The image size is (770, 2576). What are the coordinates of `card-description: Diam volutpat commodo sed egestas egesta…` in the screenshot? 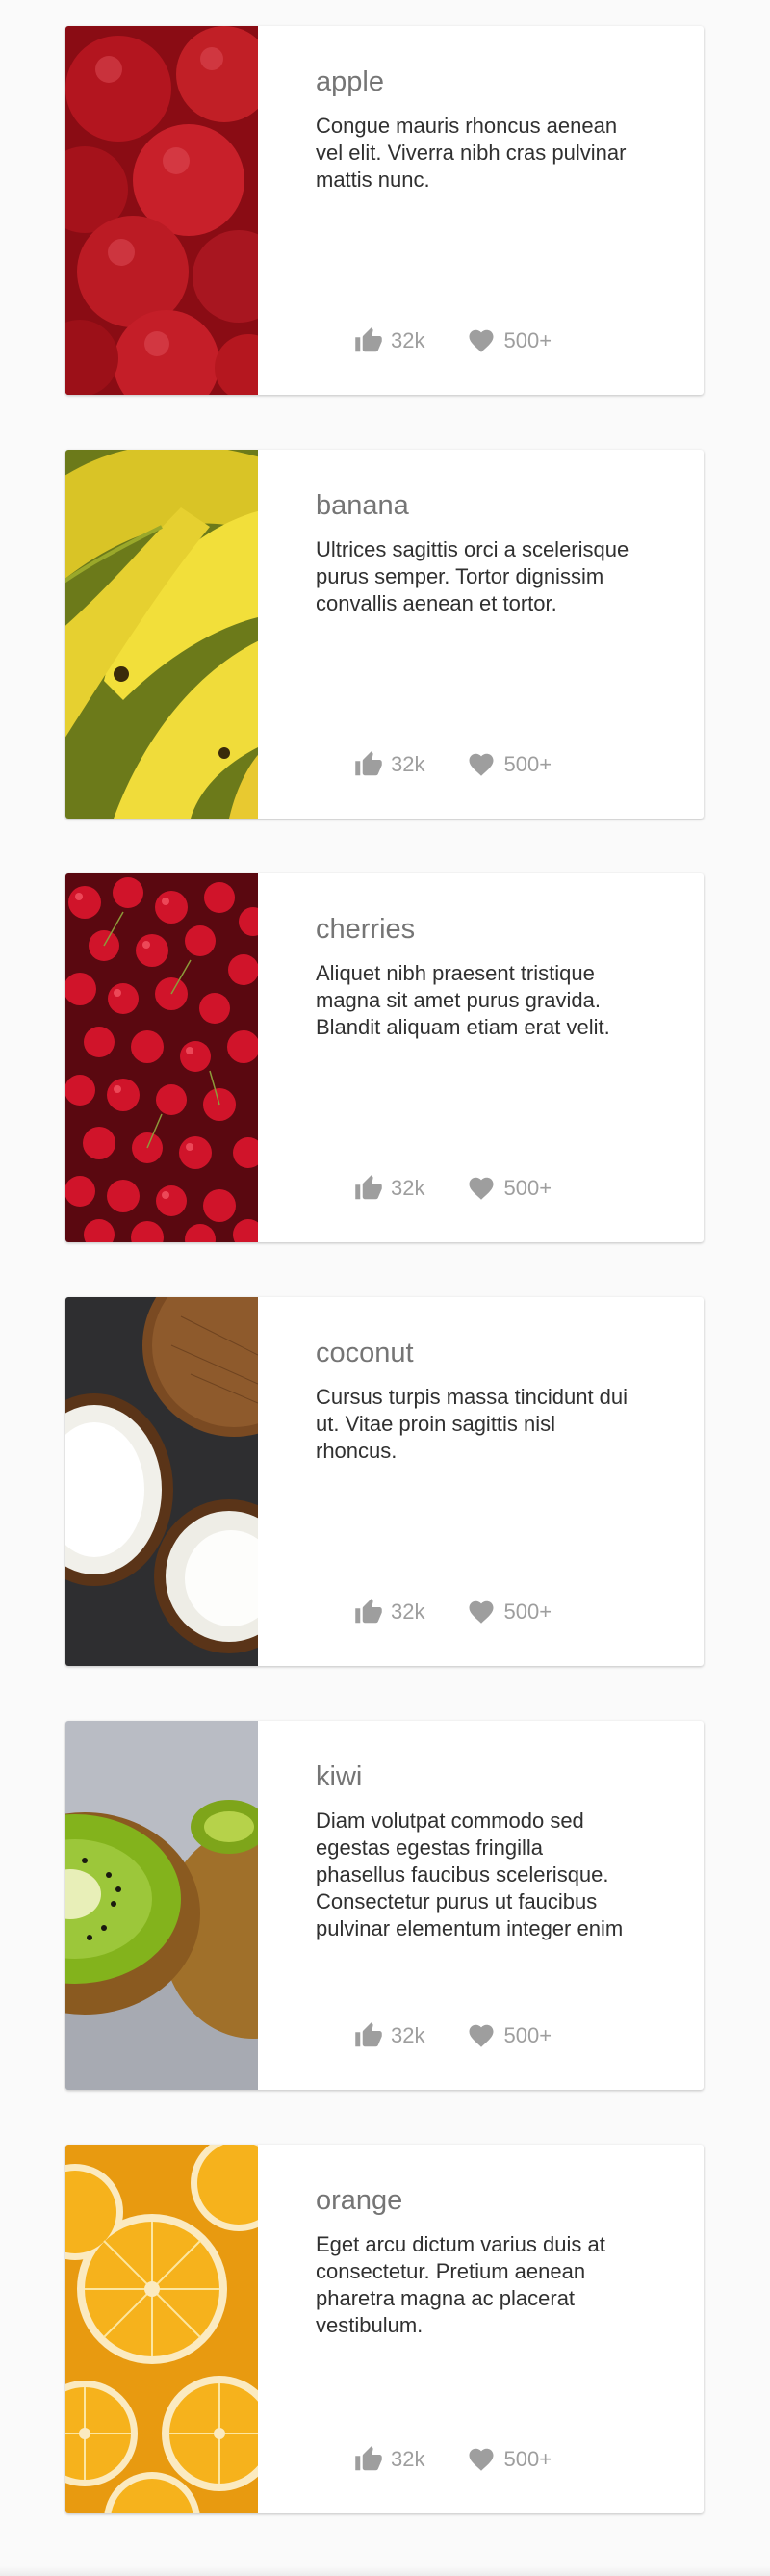 It's located at (470, 1874).